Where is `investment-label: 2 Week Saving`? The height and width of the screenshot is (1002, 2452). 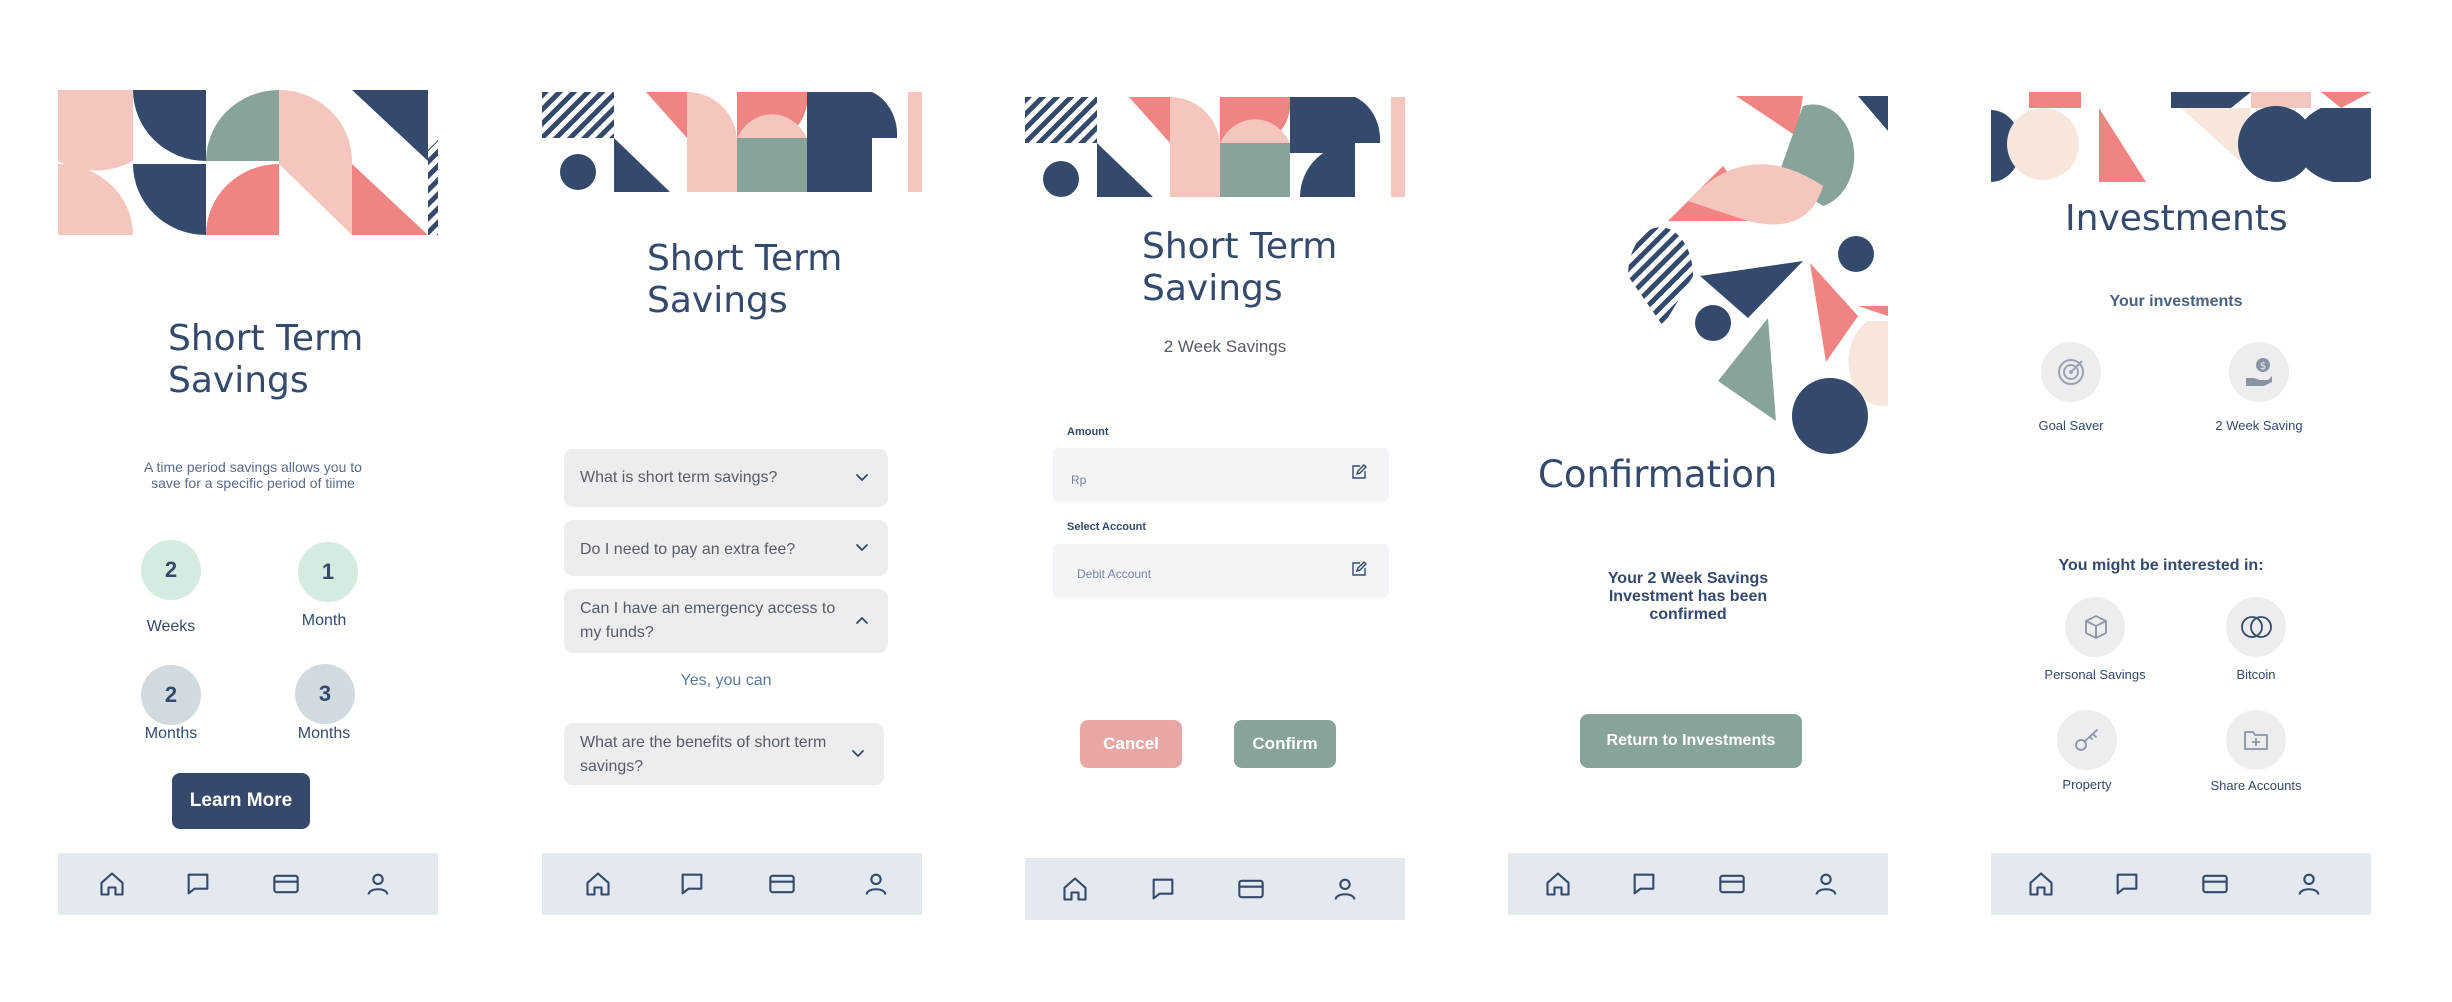 investment-label: 2 Week Saving is located at coordinates (2259, 425).